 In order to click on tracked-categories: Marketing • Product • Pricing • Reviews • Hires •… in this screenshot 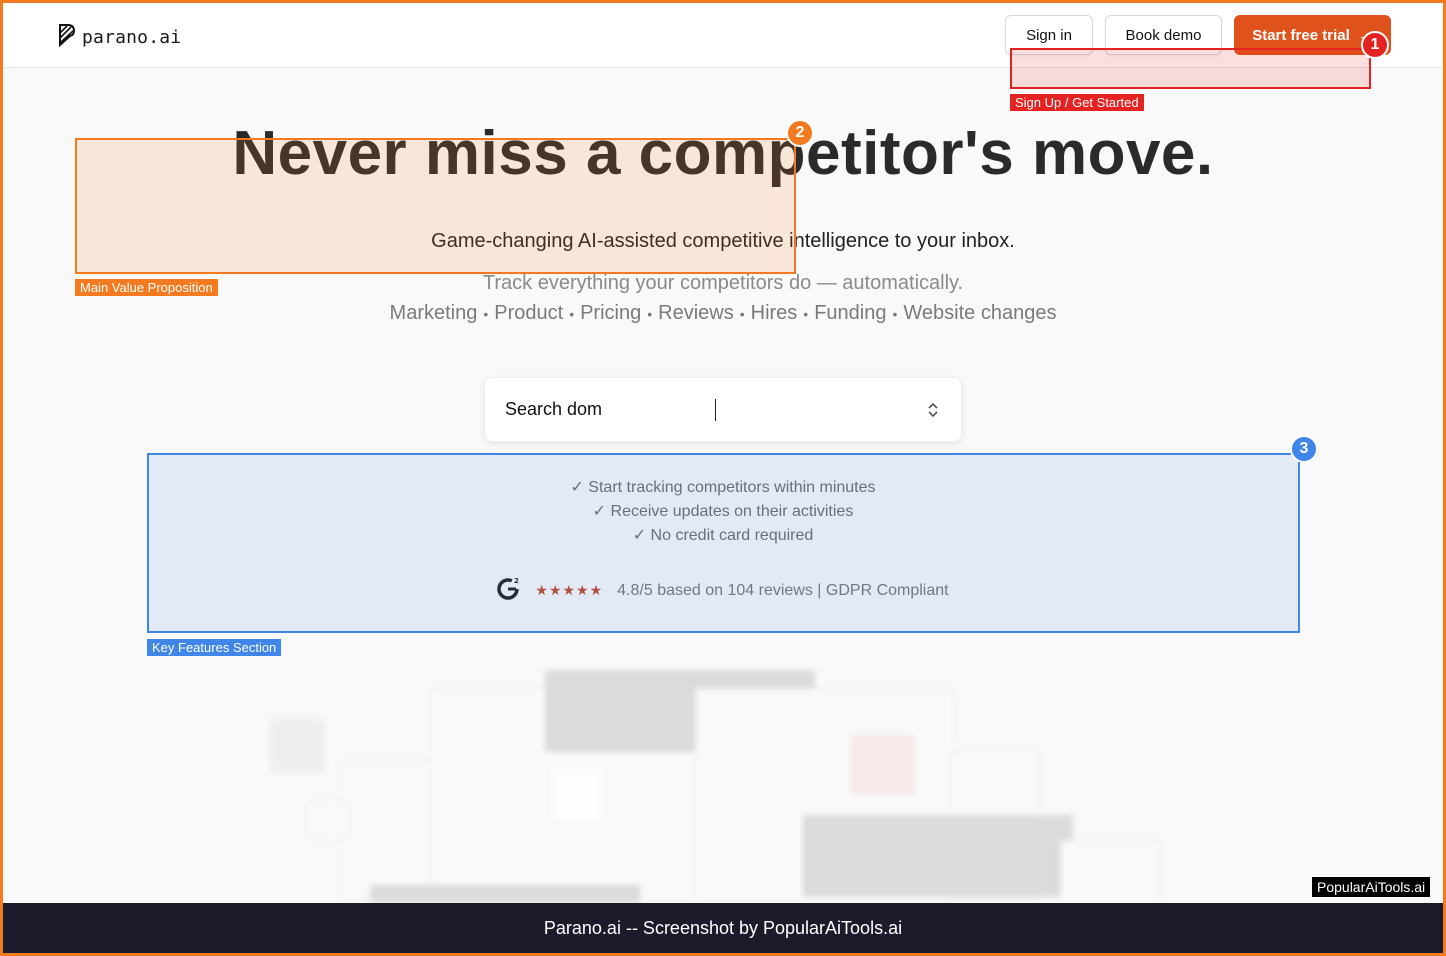, I will do `click(723, 313)`.